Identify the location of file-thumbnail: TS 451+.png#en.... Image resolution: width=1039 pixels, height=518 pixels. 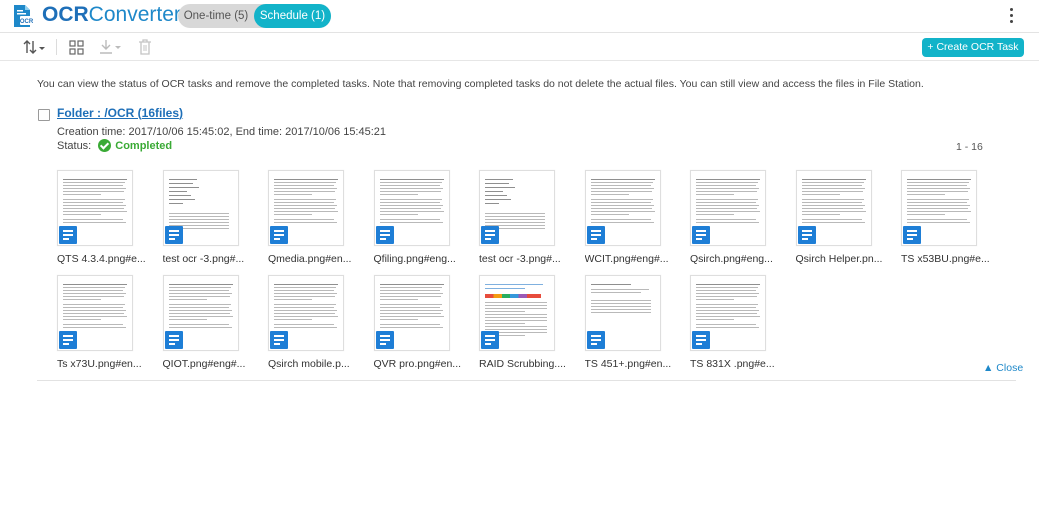
(634, 325).